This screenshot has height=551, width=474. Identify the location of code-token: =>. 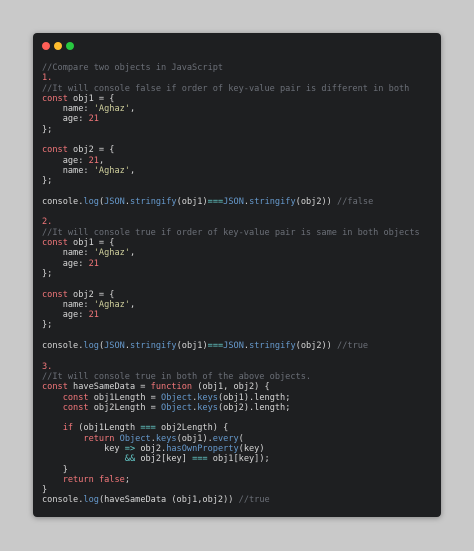
(130, 448).